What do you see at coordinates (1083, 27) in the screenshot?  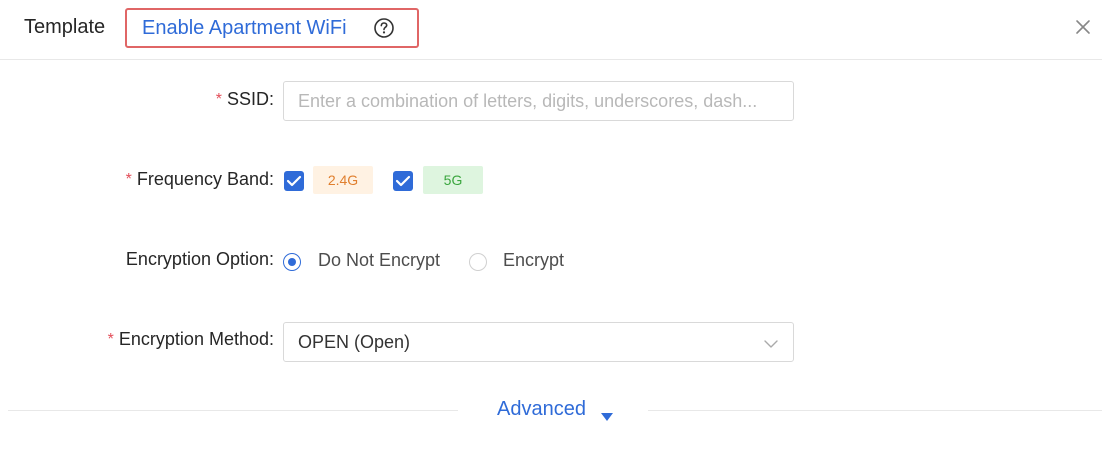 I see `close-icon` at bounding box center [1083, 27].